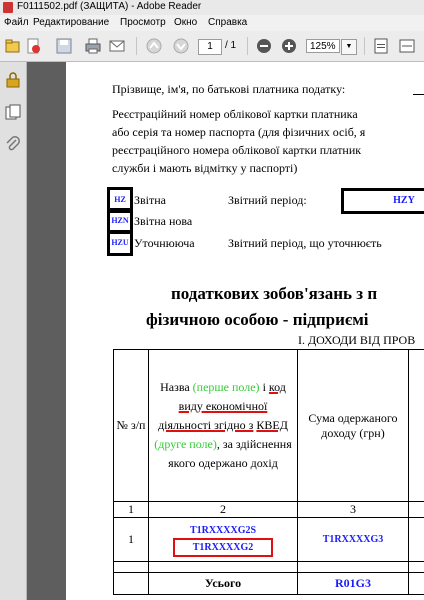 The width and height of the screenshot is (424, 600). I want to click on menu-view: Просмотр, so click(143, 22).